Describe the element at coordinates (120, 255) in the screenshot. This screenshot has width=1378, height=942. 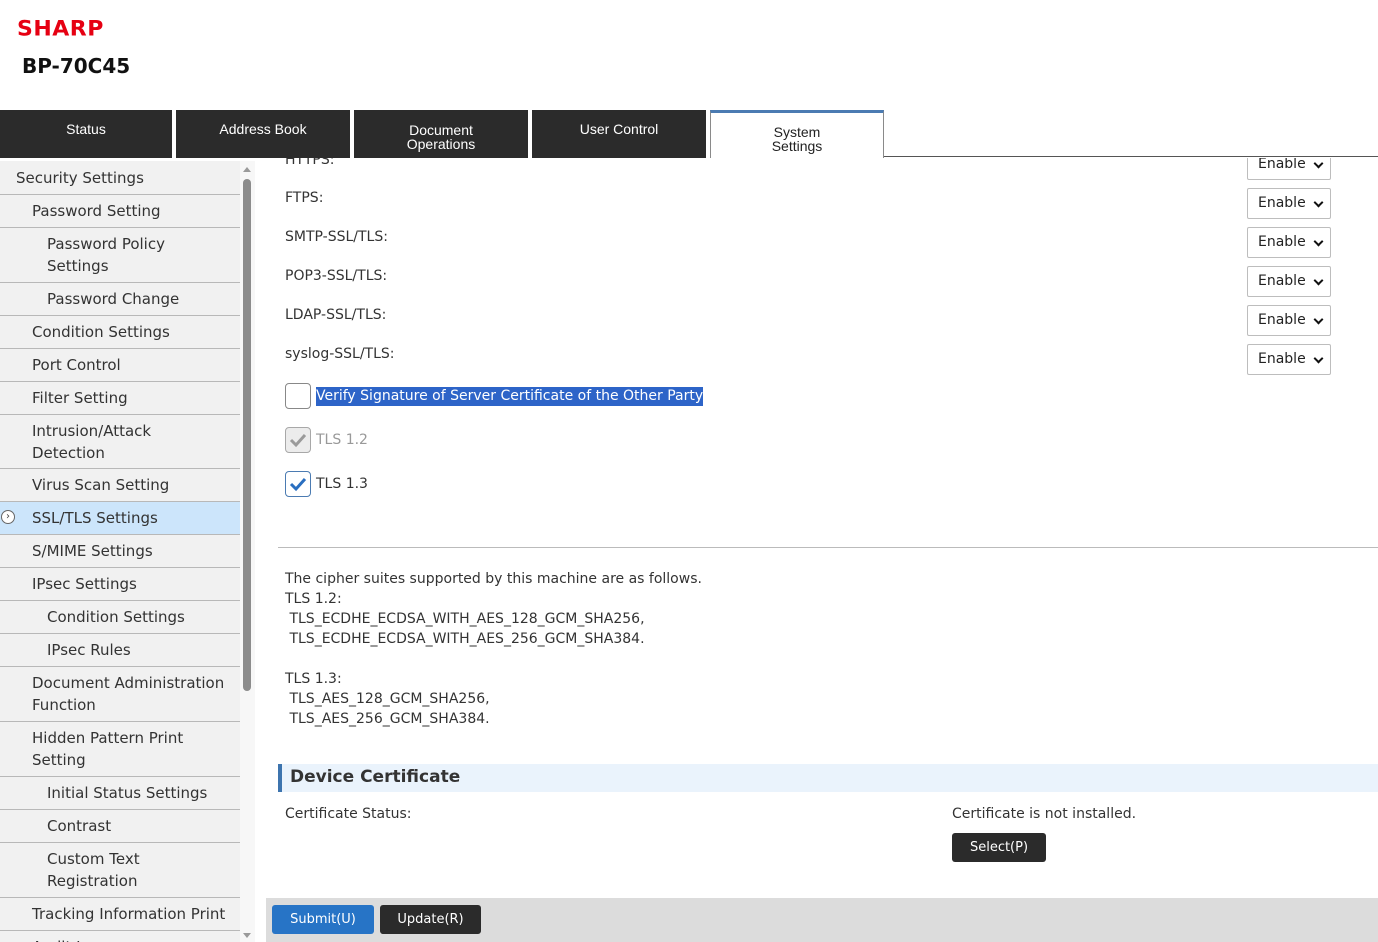
I see `sidebar-item-password-policy-settings: Password Policy Settings` at that location.